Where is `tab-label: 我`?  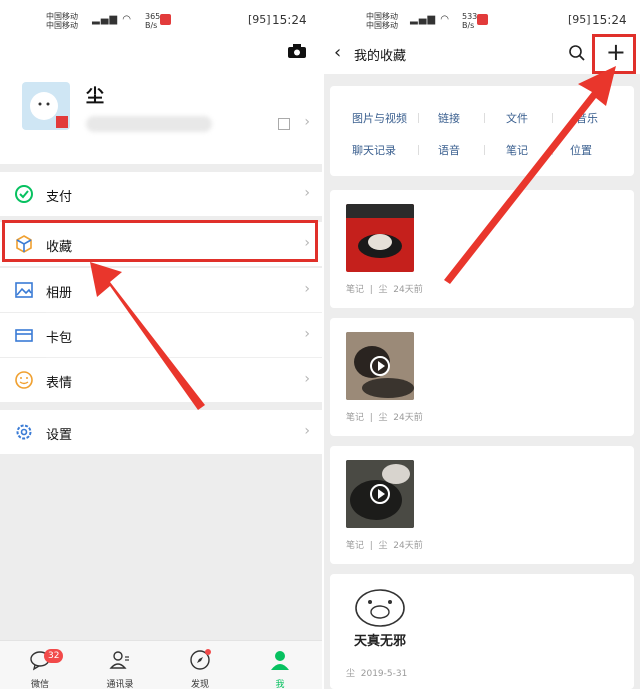 tab-label: 我 is located at coordinates (280, 684).